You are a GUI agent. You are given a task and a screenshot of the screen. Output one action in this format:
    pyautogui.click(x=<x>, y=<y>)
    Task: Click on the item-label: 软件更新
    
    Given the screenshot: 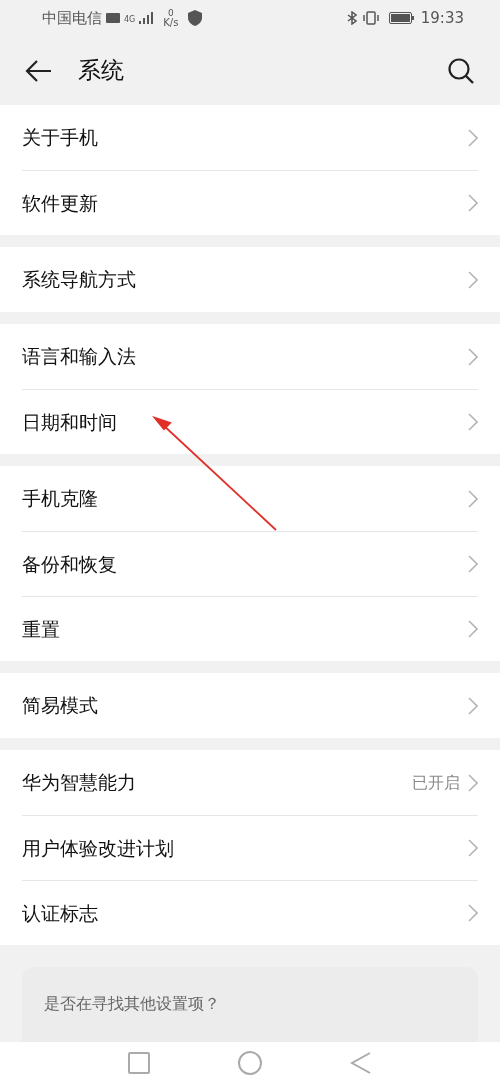 What is the action you would take?
    pyautogui.click(x=60, y=203)
    